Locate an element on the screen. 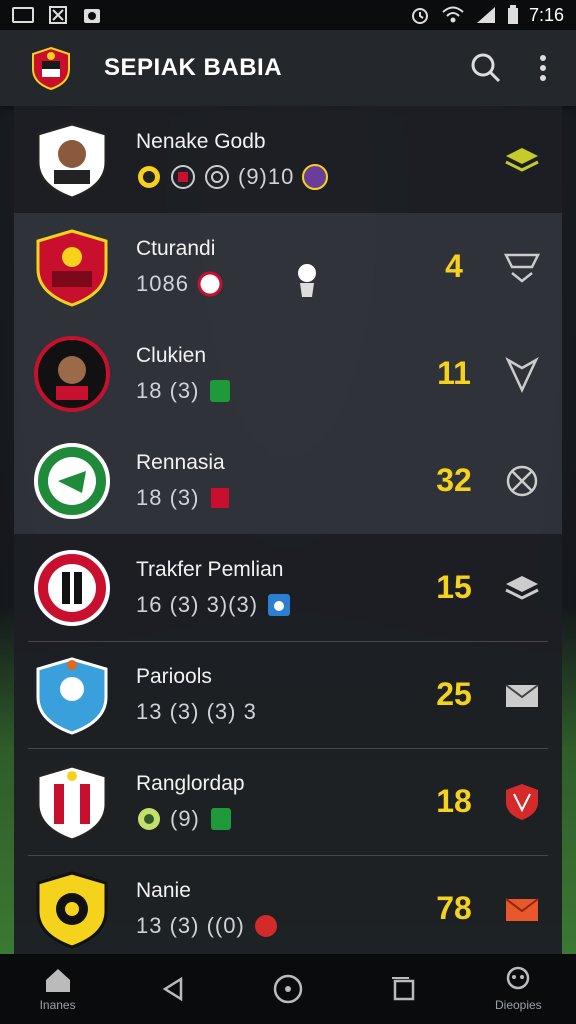 The height and width of the screenshot is (1024, 576). football-player-icon is located at coordinates (307, 280).